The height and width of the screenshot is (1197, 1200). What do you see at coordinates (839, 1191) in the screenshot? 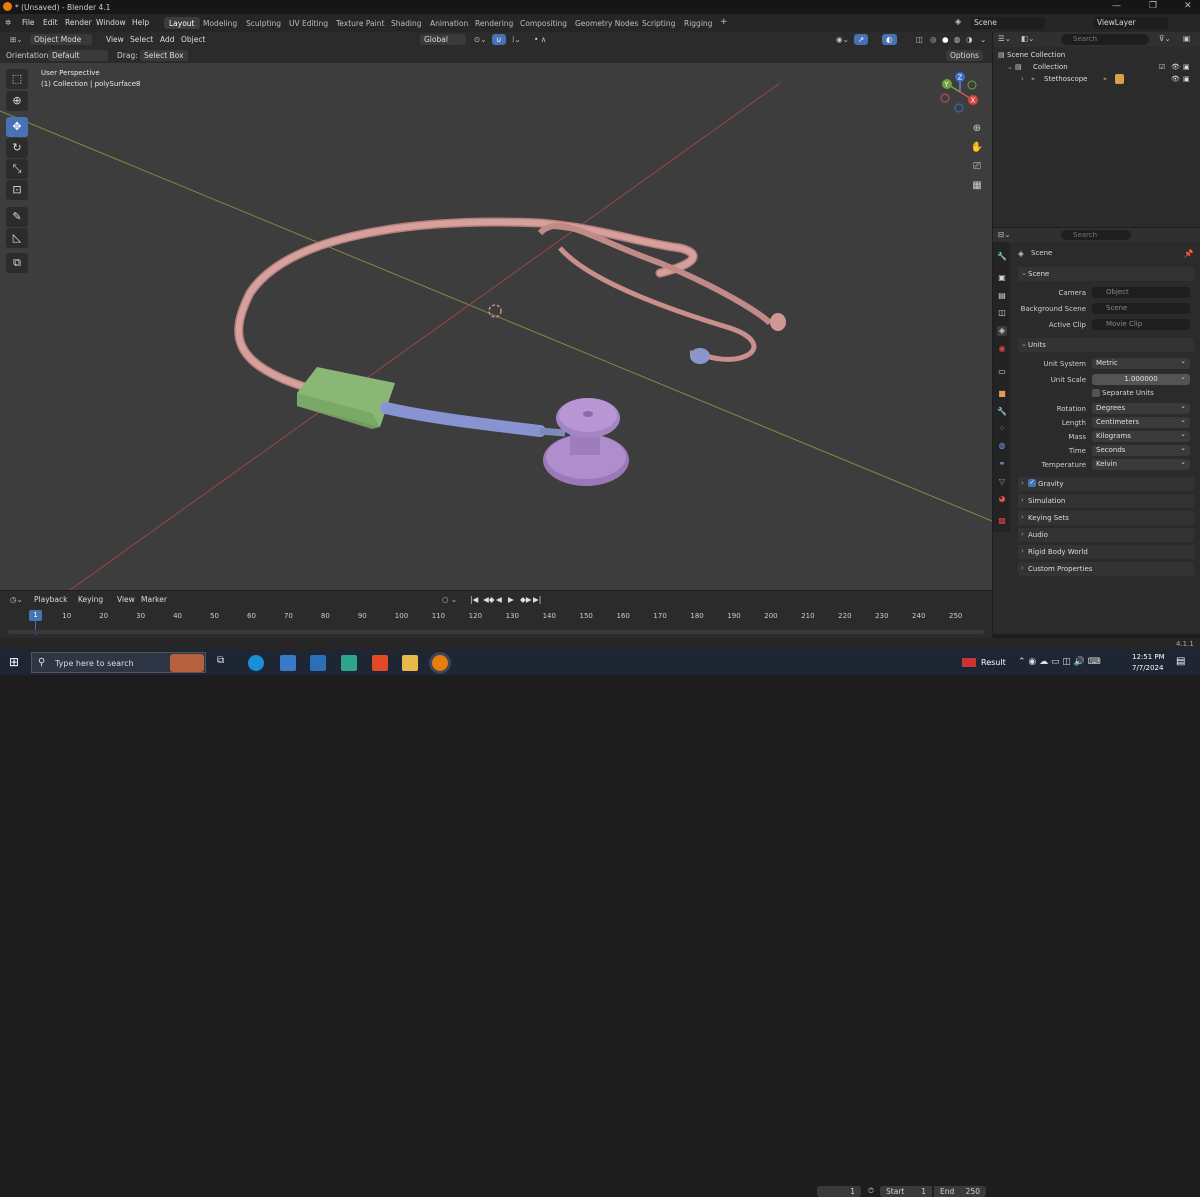
I see `current-frame-field: 1` at bounding box center [839, 1191].